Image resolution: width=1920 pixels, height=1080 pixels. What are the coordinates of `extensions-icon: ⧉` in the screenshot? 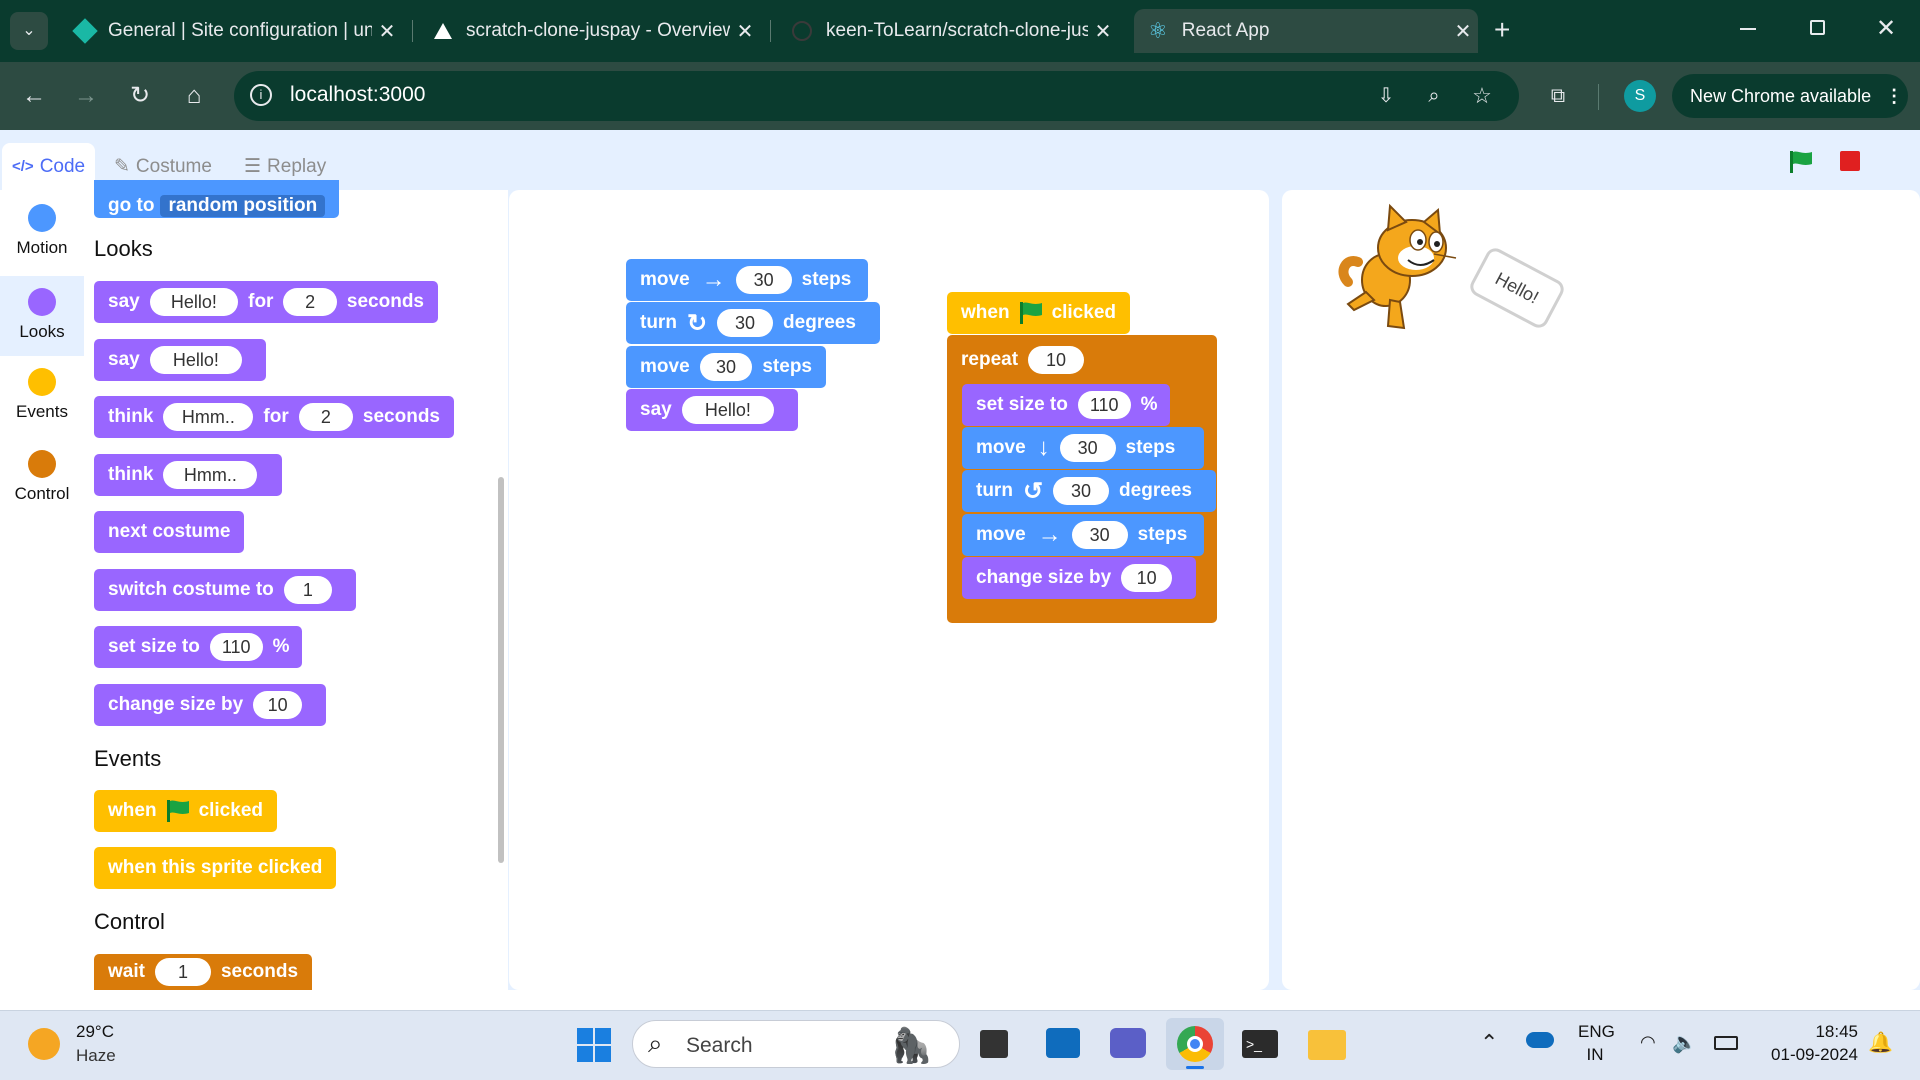 It's located at (1558, 96).